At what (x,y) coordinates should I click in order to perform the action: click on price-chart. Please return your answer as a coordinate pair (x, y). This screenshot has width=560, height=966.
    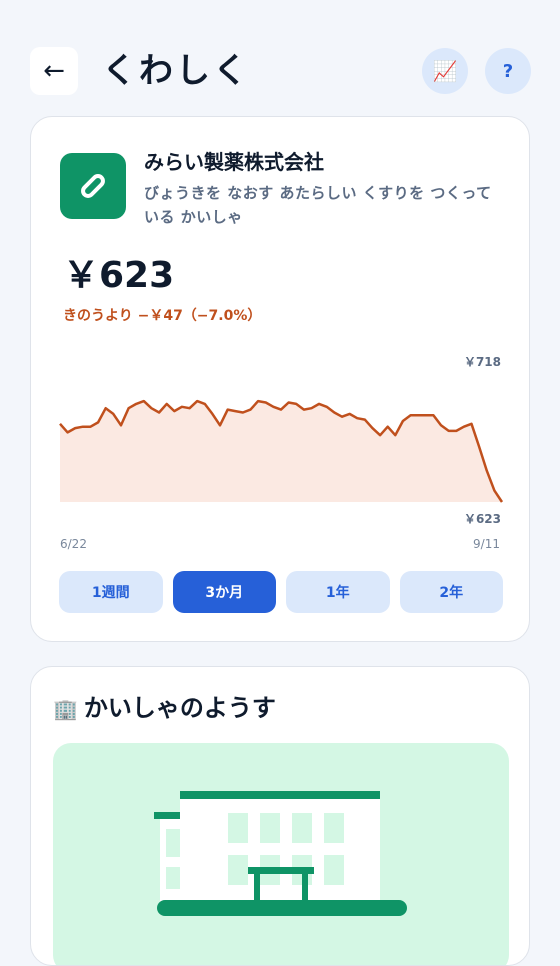
    Looking at the image, I should click on (281, 451).